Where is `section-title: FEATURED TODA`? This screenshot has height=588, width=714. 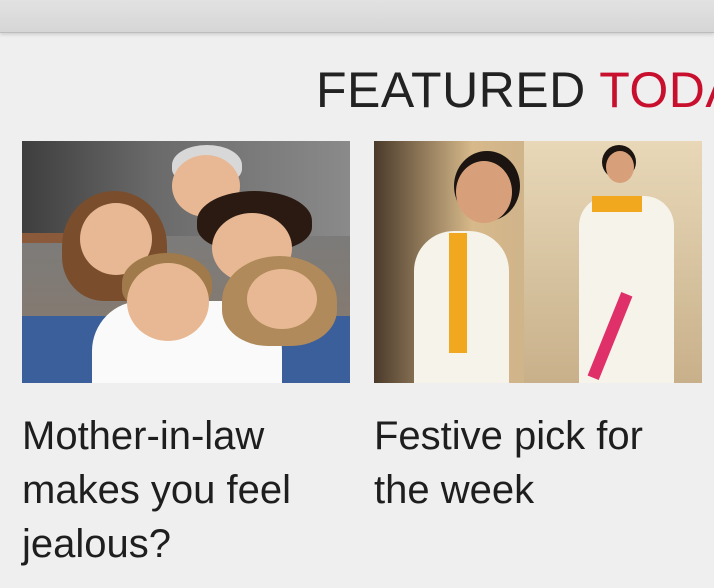 section-title: FEATURED TODA is located at coordinates (515, 90).